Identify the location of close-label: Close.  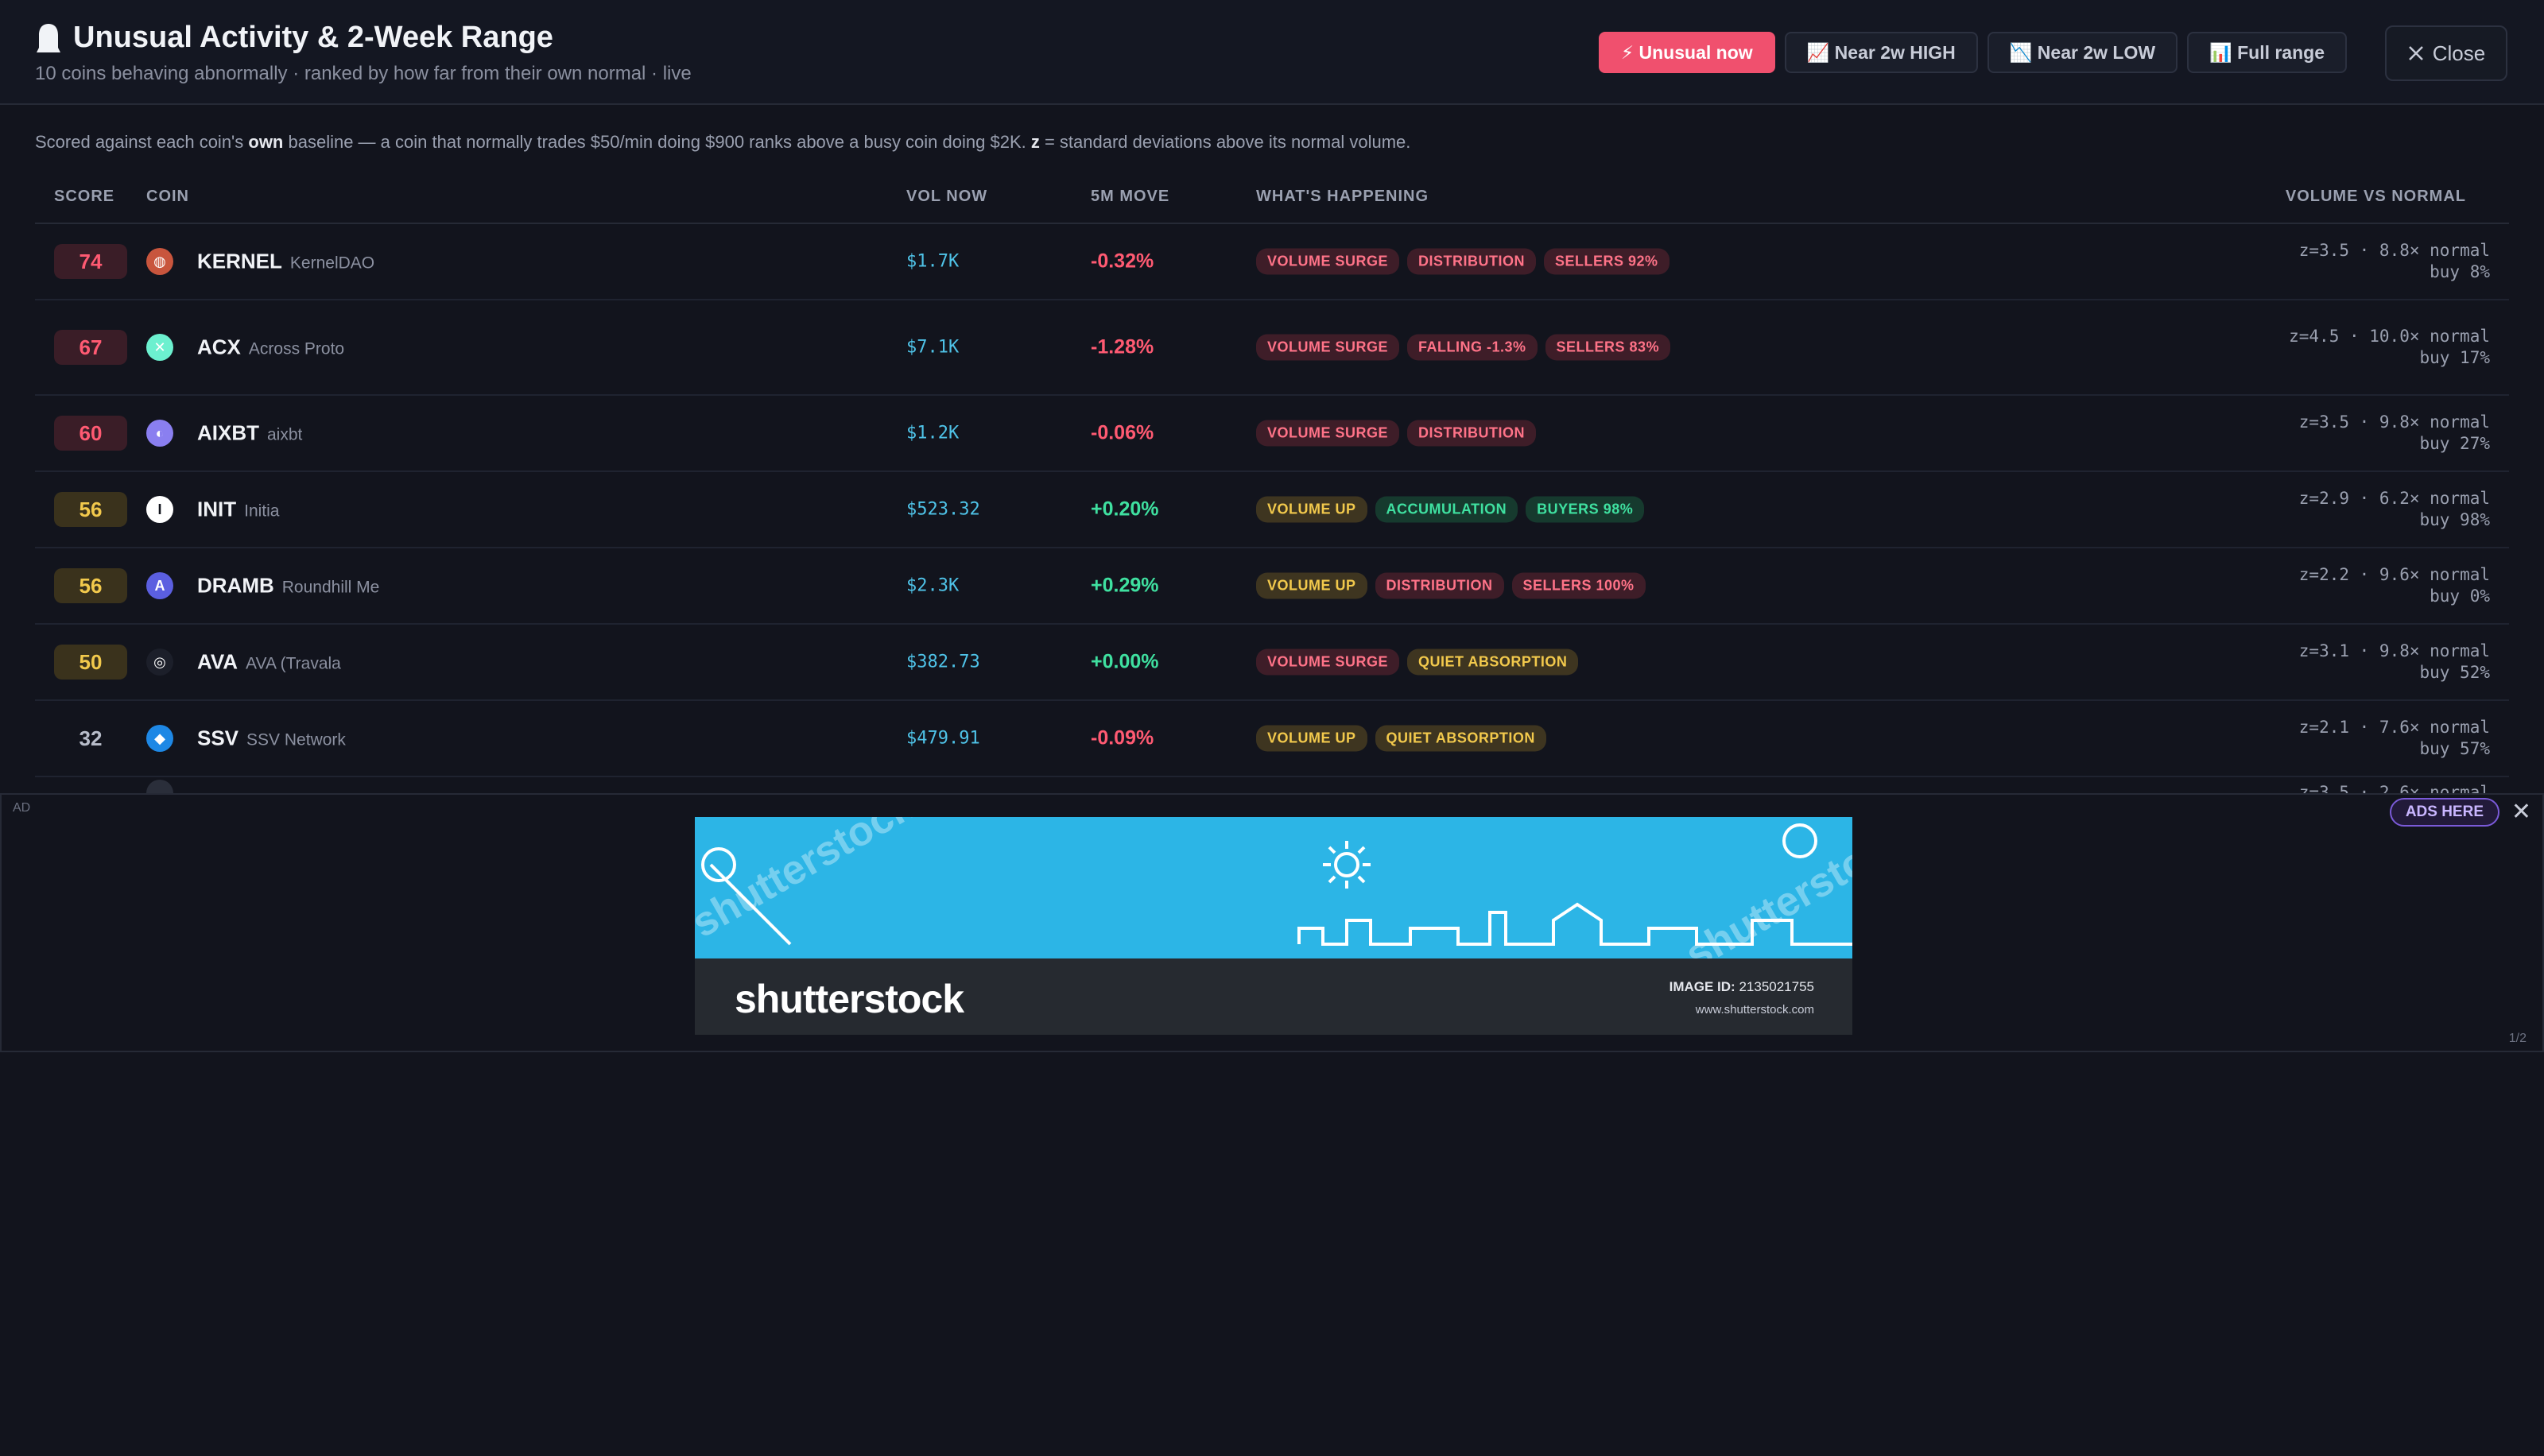
(2459, 53).